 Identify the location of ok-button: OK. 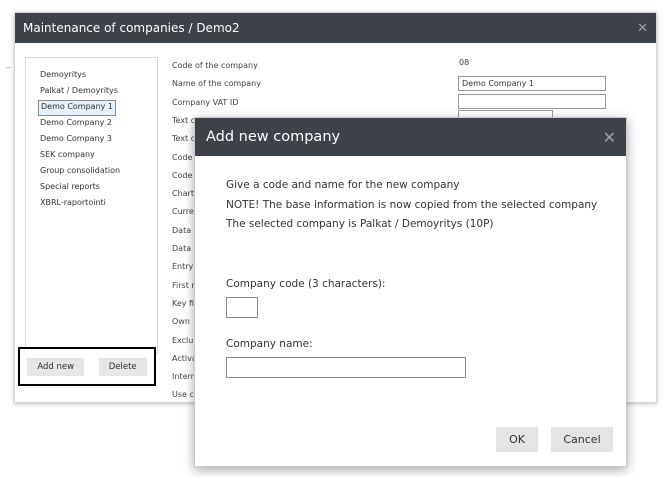
(517, 439).